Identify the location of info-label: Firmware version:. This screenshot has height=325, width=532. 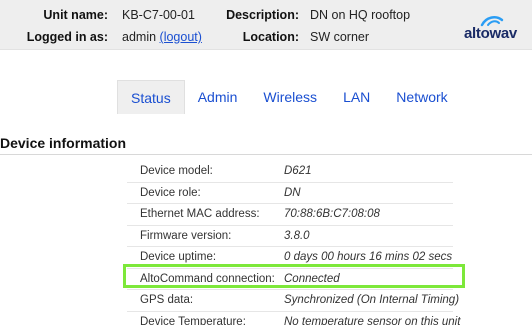
(186, 235).